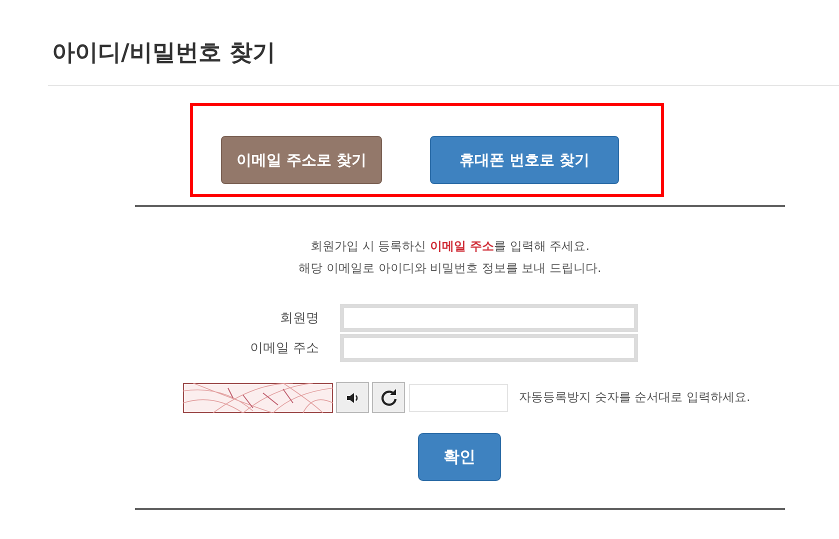 This screenshot has width=839, height=539. What do you see at coordinates (459, 457) in the screenshot?
I see `confirm-button: 확인` at bounding box center [459, 457].